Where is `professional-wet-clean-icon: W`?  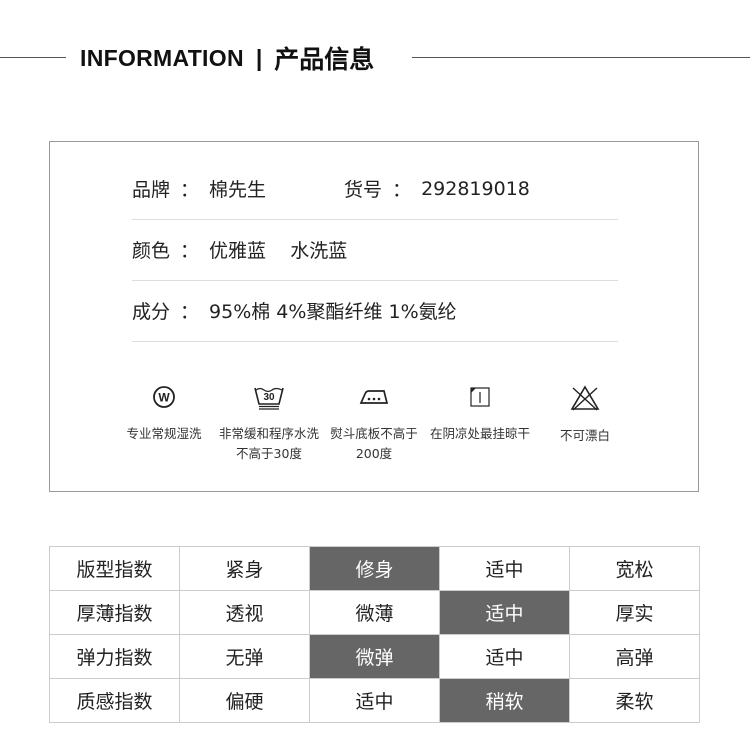
professional-wet-clean-icon: W is located at coordinates (164, 397).